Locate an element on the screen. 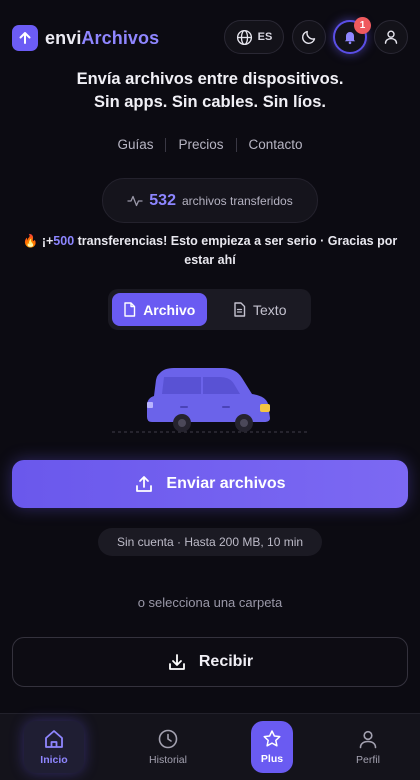 The height and width of the screenshot is (780, 420). language-button: ES is located at coordinates (254, 37).